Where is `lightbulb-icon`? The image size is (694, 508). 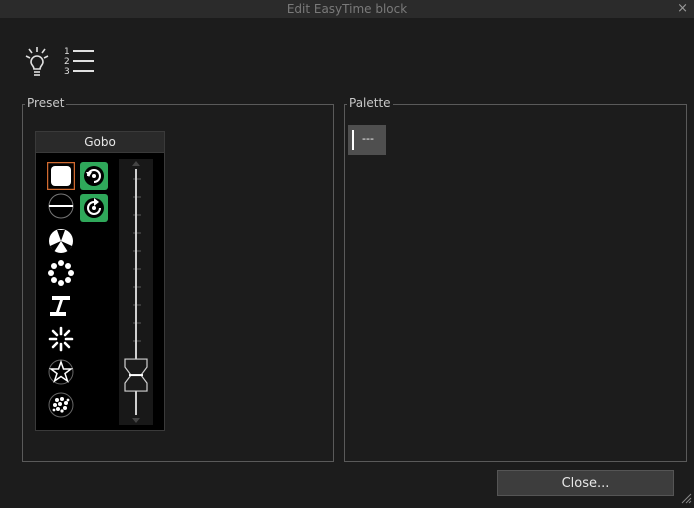
lightbulb-icon is located at coordinates (37, 62).